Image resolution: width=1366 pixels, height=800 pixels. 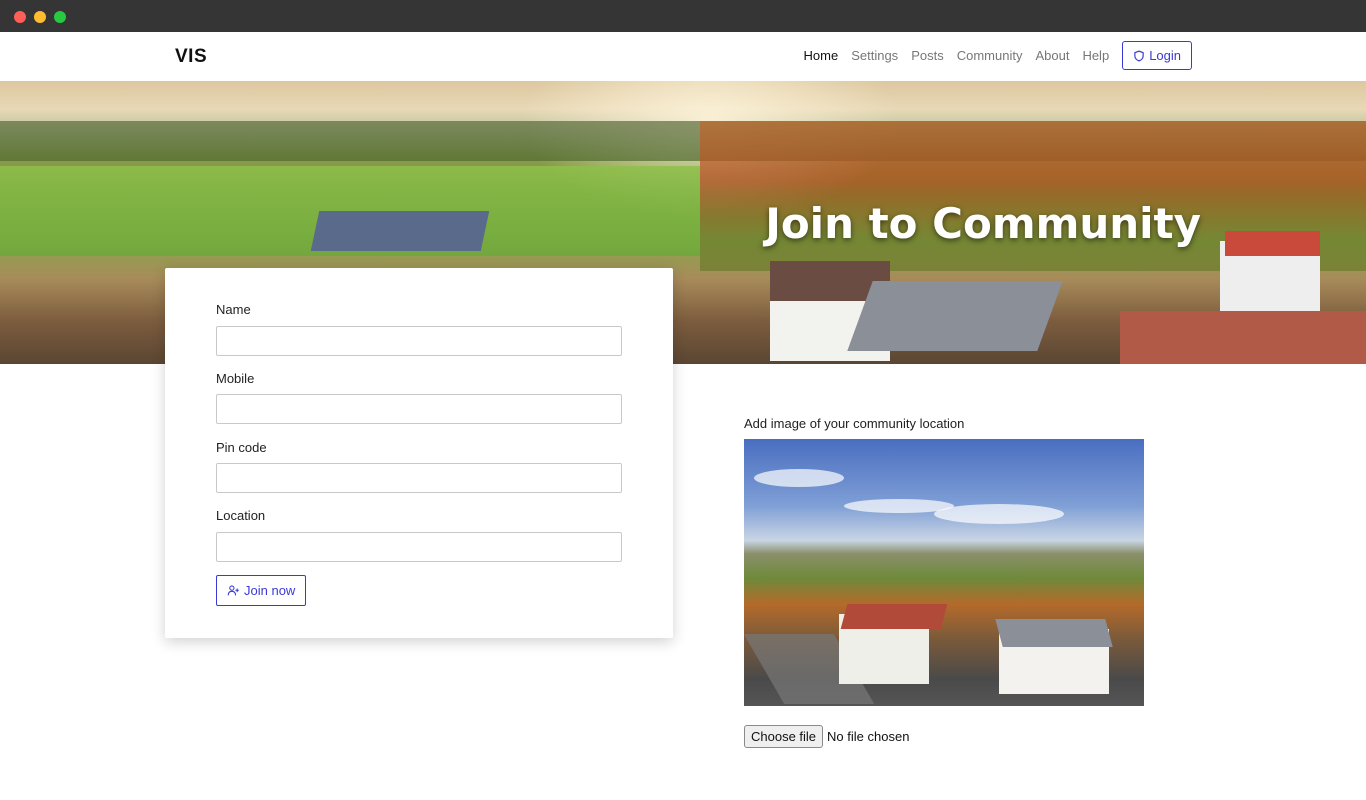 What do you see at coordinates (191, 57) in the screenshot?
I see `brand-logo: VIS` at bounding box center [191, 57].